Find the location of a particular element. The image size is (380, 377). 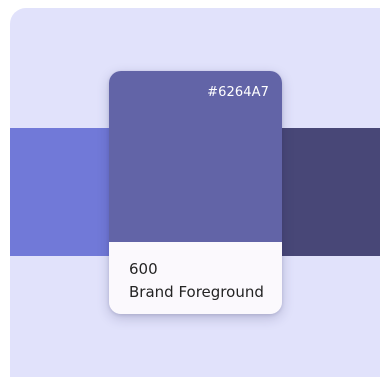

swatch-info: 600 Brand Foreground is located at coordinates (195, 278).